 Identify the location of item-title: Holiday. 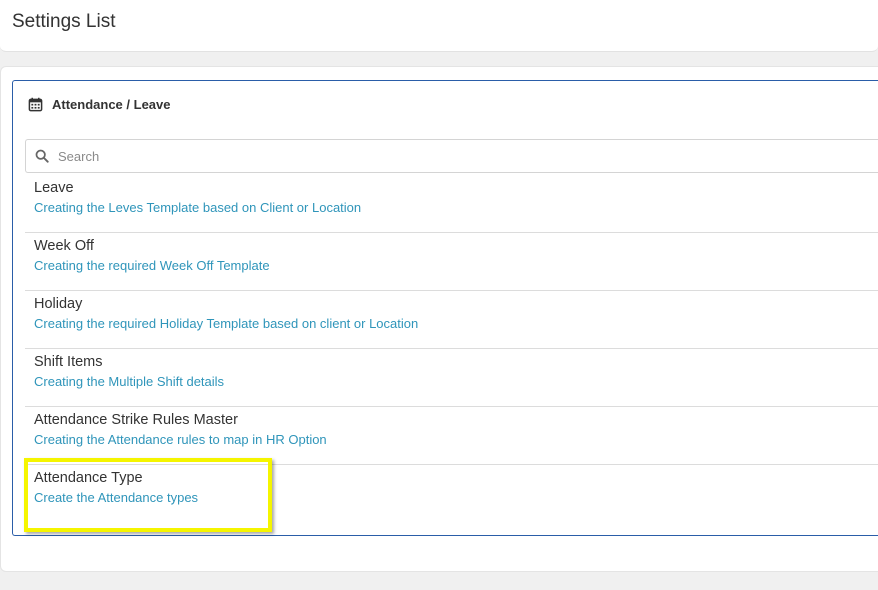
(58, 304).